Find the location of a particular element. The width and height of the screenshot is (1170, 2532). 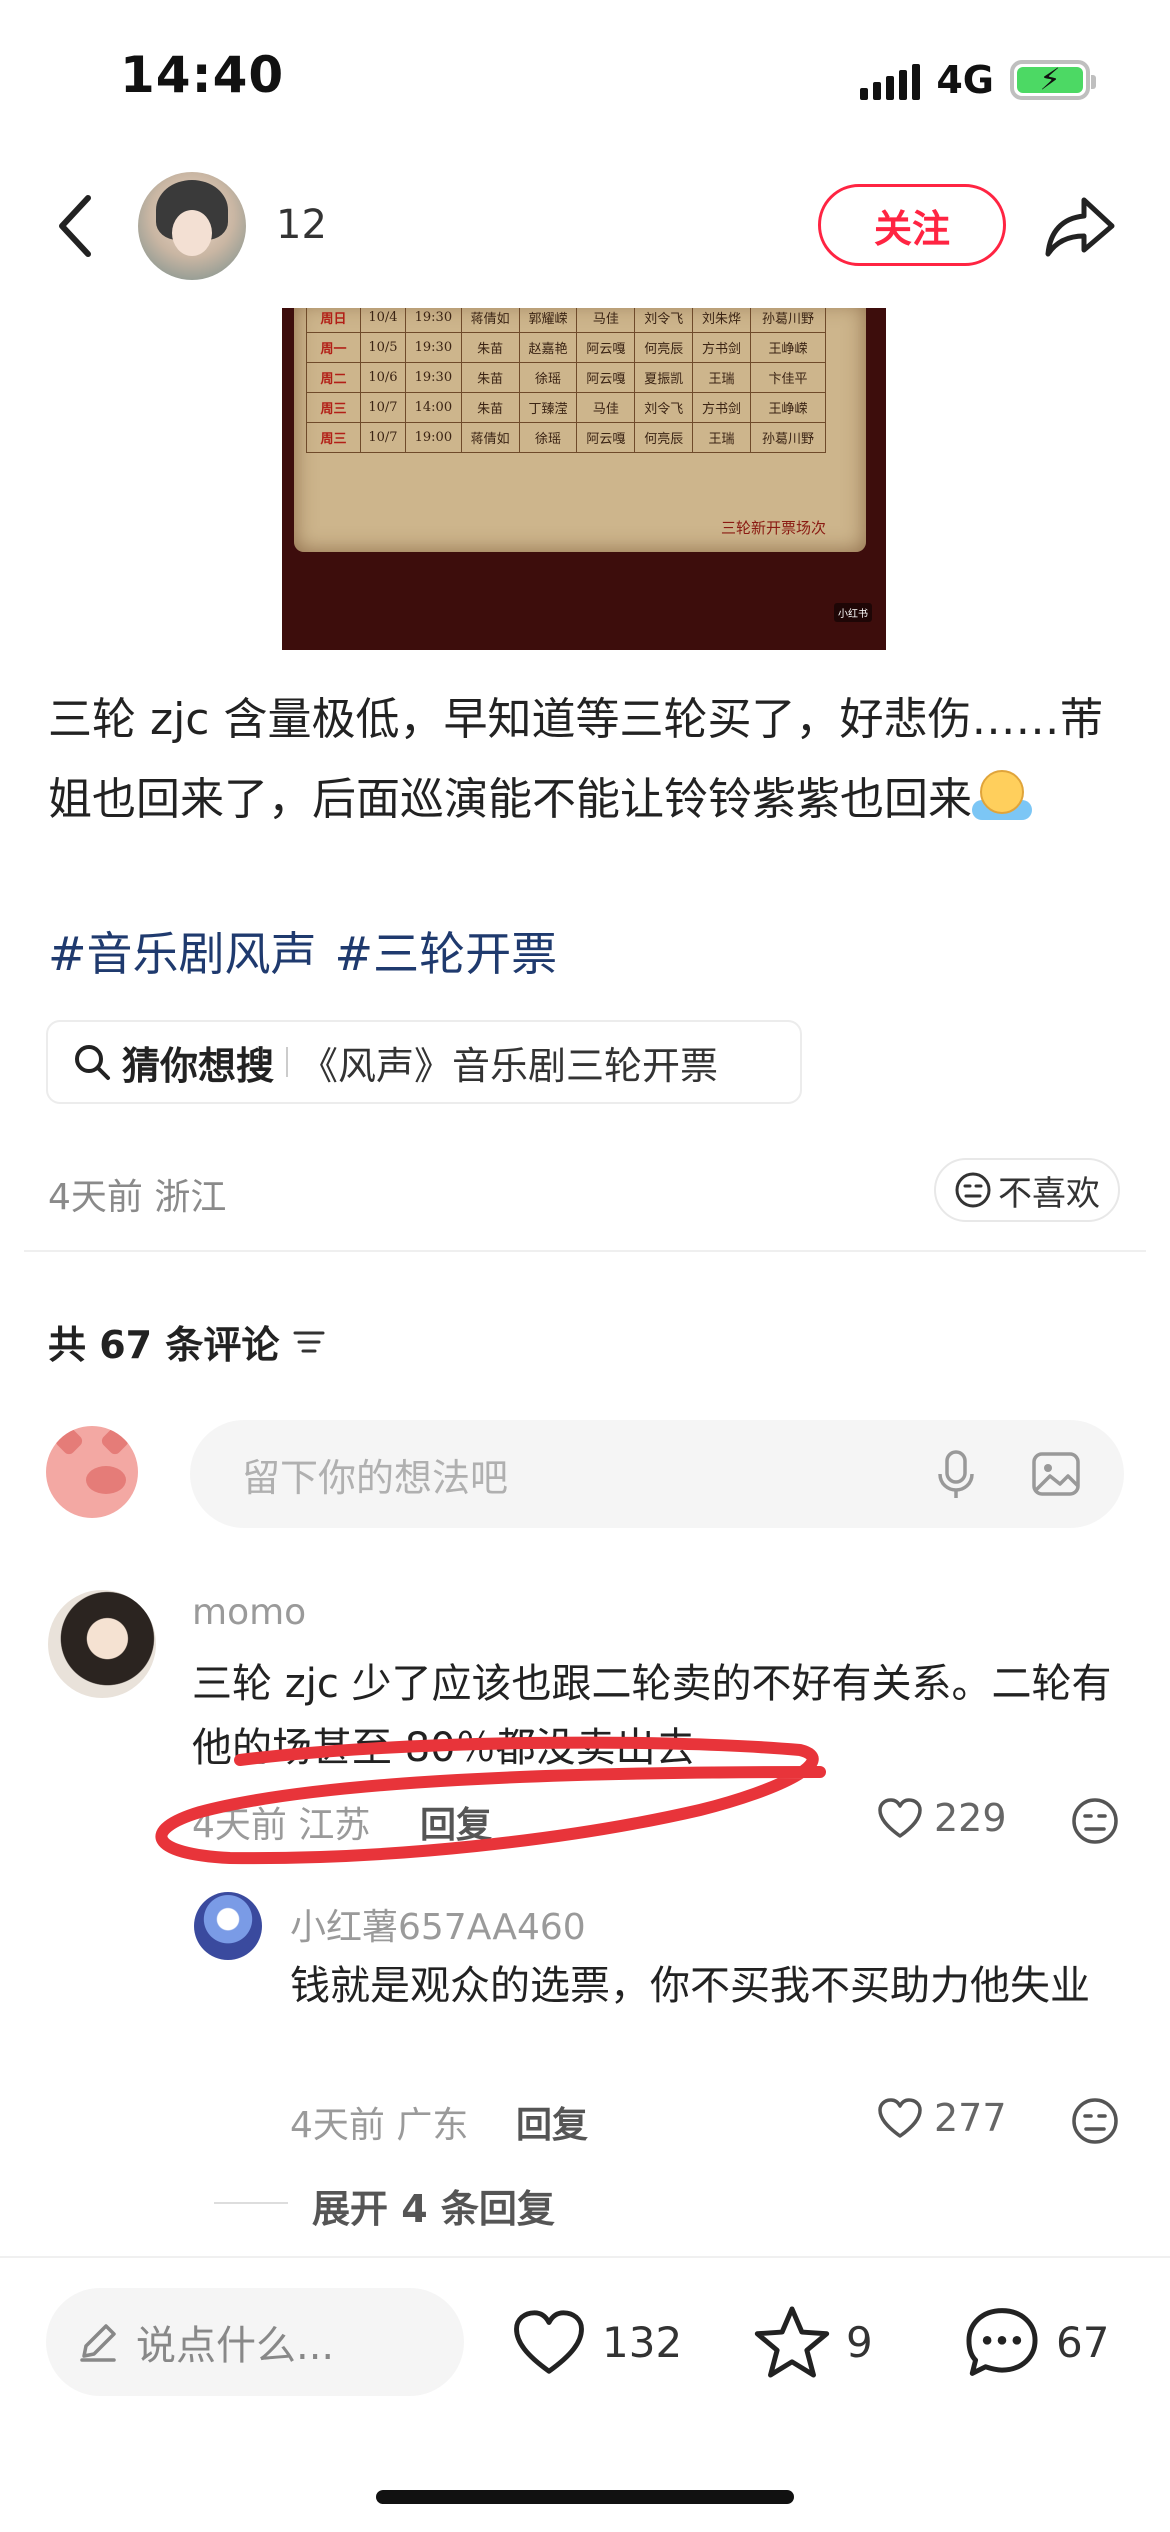

image-watermark: 小红书 is located at coordinates (853, 612).